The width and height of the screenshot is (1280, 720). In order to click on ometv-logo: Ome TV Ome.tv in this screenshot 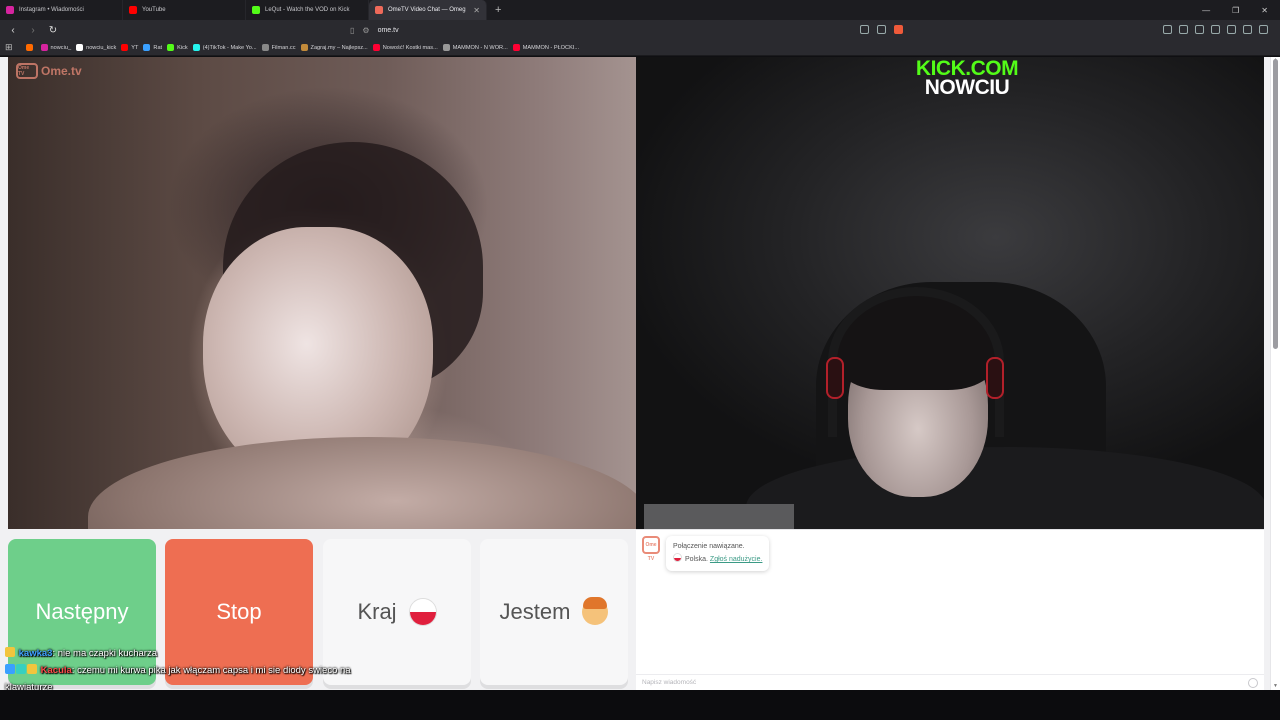, I will do `click(49, 71)`.